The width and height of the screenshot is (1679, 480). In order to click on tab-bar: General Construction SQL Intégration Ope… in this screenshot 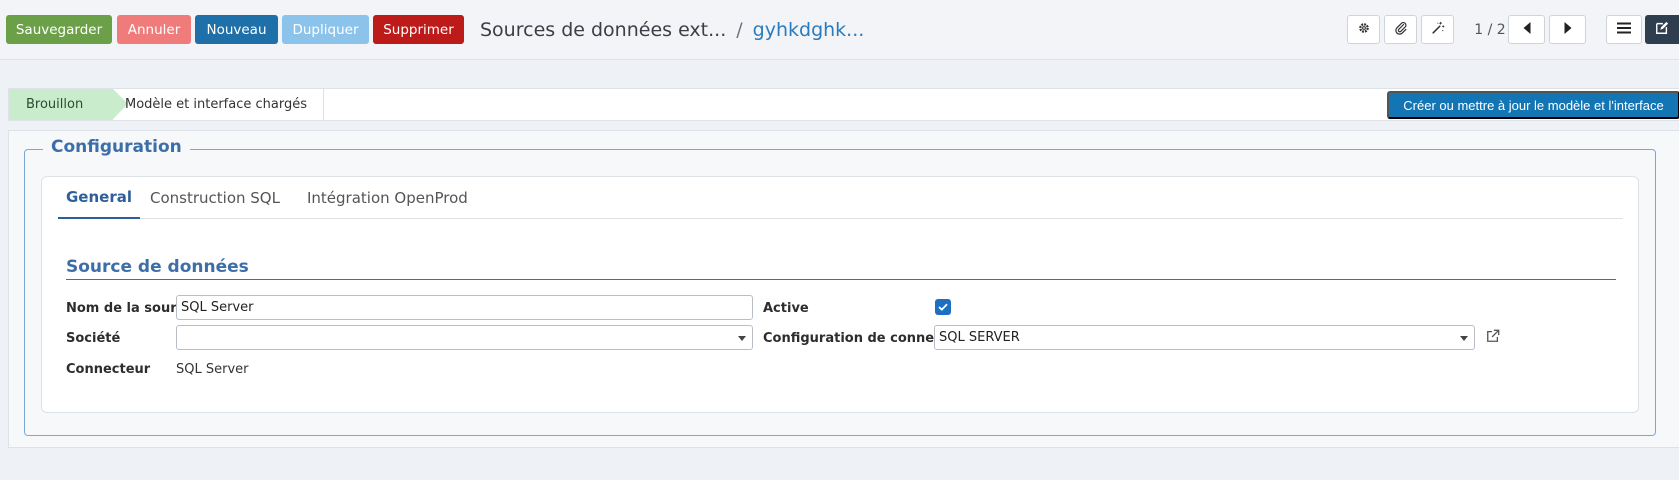, I will do `click(840, 198)`.